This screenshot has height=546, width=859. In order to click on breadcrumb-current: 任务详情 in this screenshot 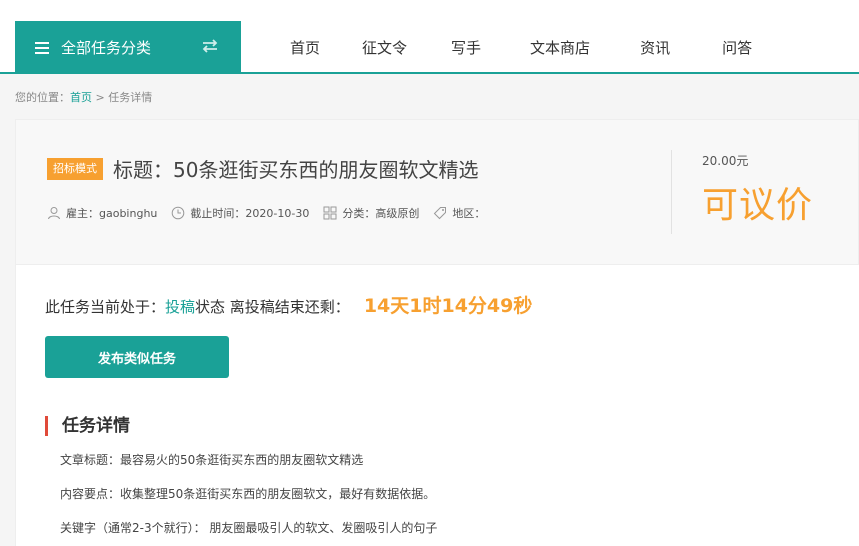, I will do `click(130, 97)`.